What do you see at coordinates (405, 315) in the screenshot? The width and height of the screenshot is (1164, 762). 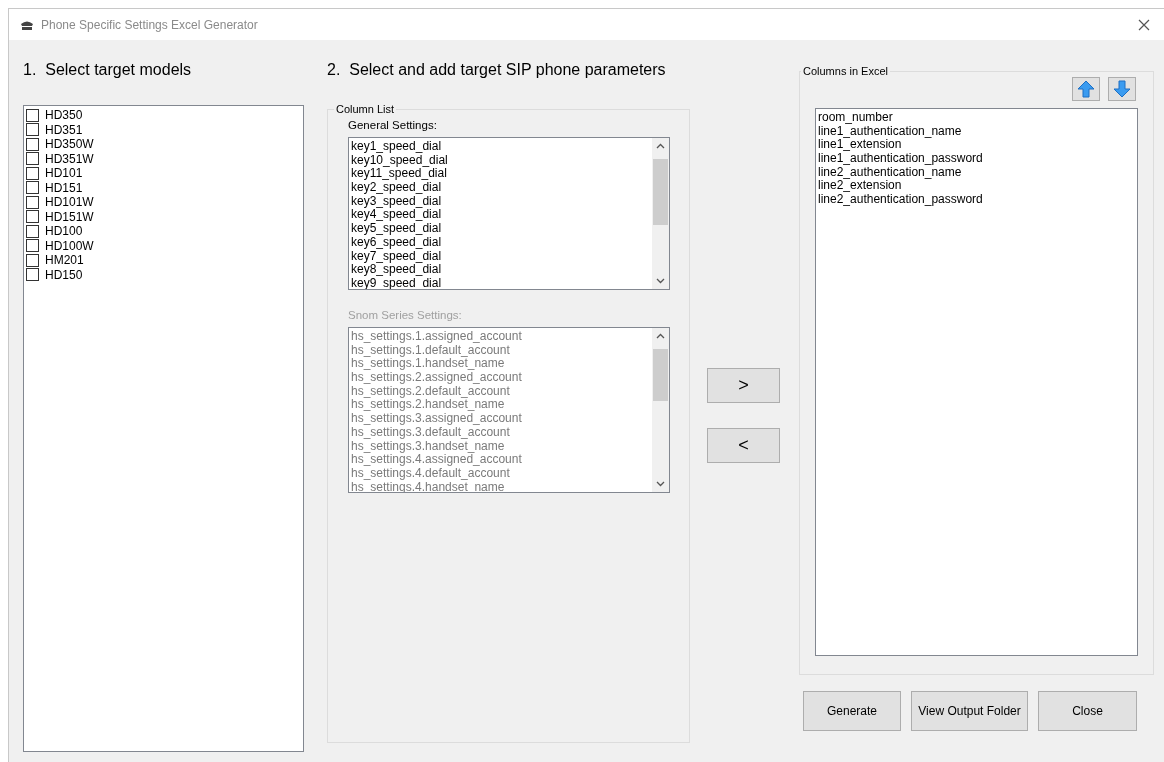 I see `list-label: Snom Series Settings:` at bounding box center [405, 315].